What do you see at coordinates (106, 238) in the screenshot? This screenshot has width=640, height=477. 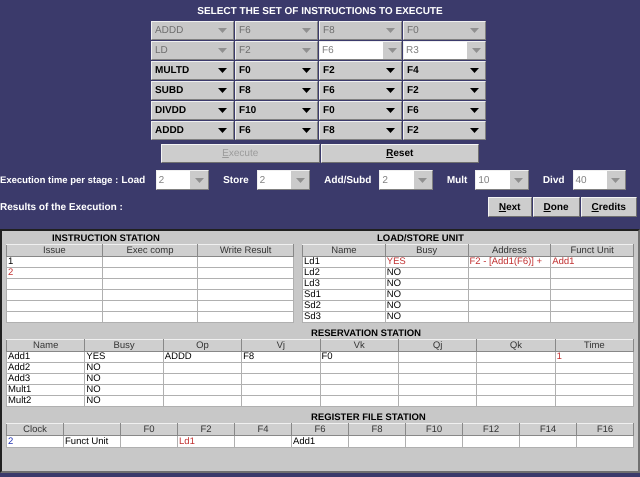 I see `section-title: INSTRUCTION STATION` at bounding box center [106, 238].